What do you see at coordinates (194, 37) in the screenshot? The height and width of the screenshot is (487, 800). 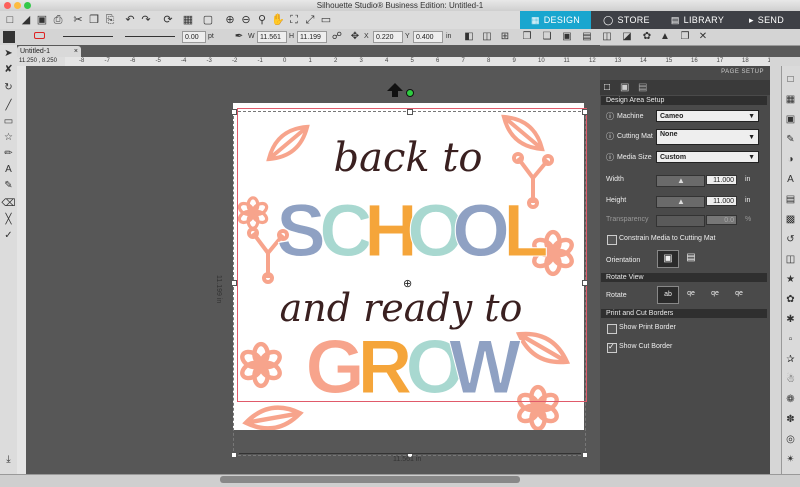 I see `line-width-field: 0.00` at bounding box center [194, 37].